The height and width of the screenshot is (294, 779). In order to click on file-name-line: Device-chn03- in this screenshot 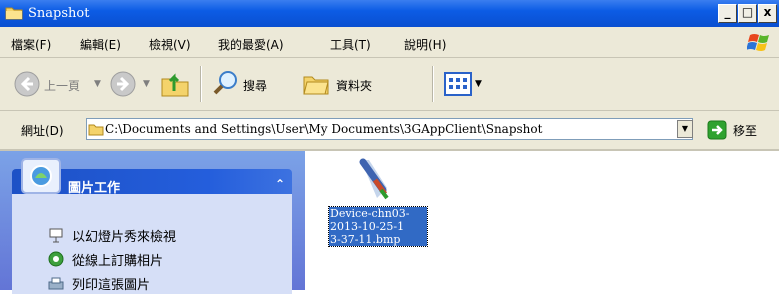, I will do `click(370, 213)`.